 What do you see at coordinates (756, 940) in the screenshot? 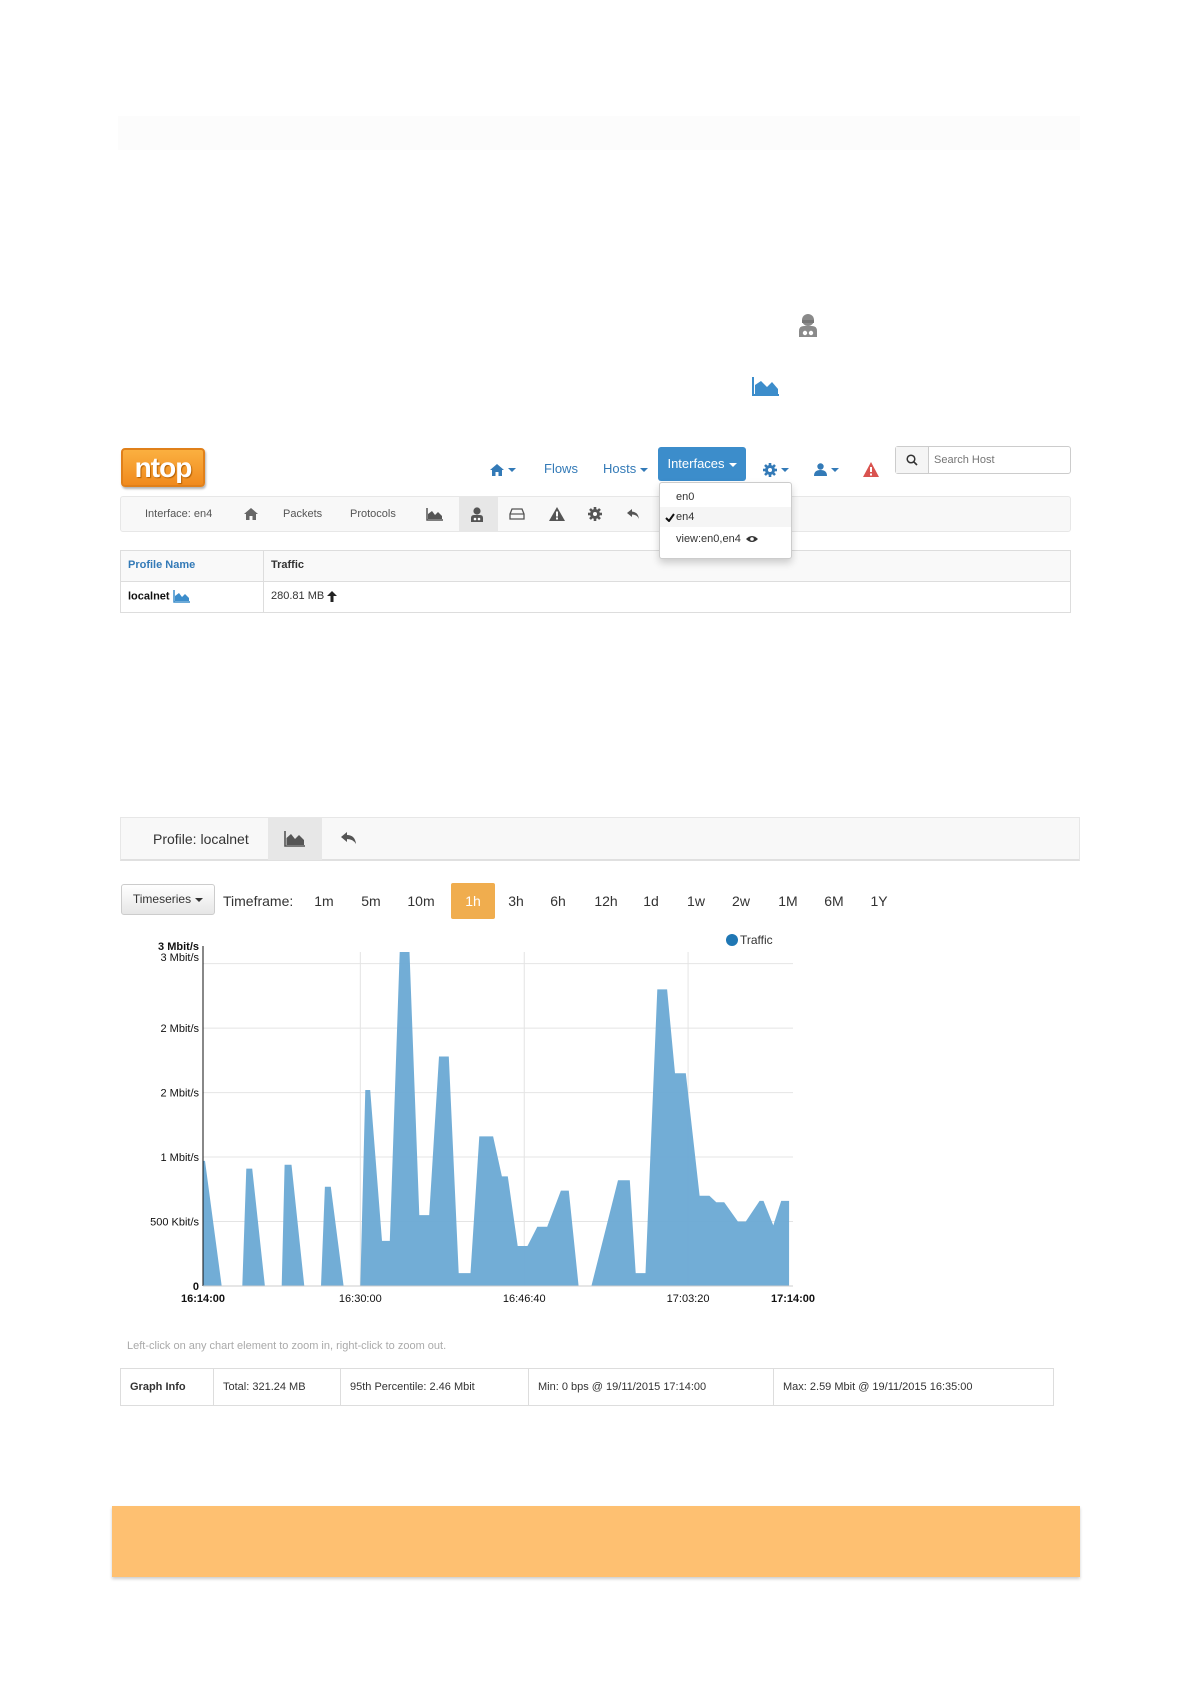
I see `legend-label: Traffic` at bounding box center [756, 940].